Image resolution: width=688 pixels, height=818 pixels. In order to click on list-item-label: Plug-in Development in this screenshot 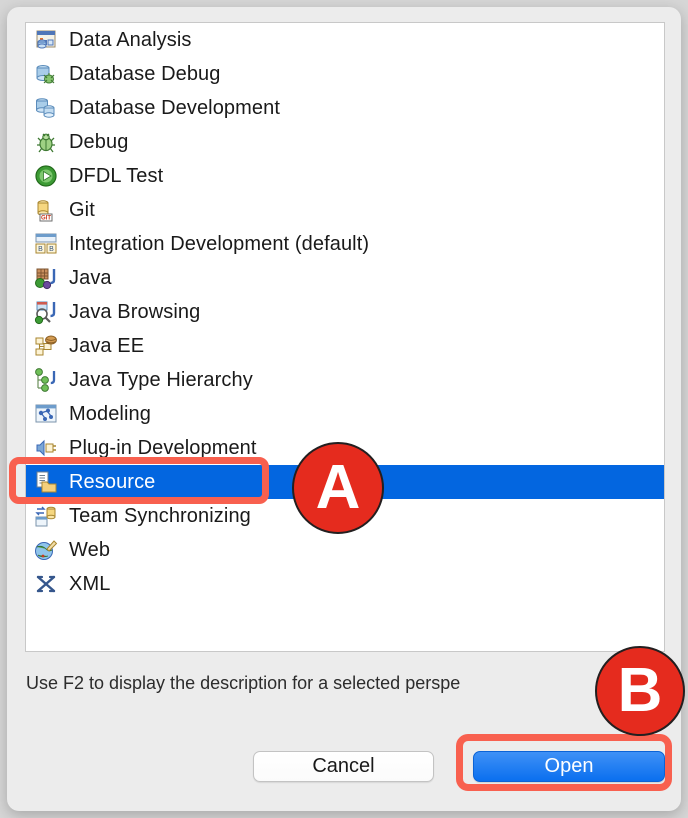, I will do `click(163, 447)`.